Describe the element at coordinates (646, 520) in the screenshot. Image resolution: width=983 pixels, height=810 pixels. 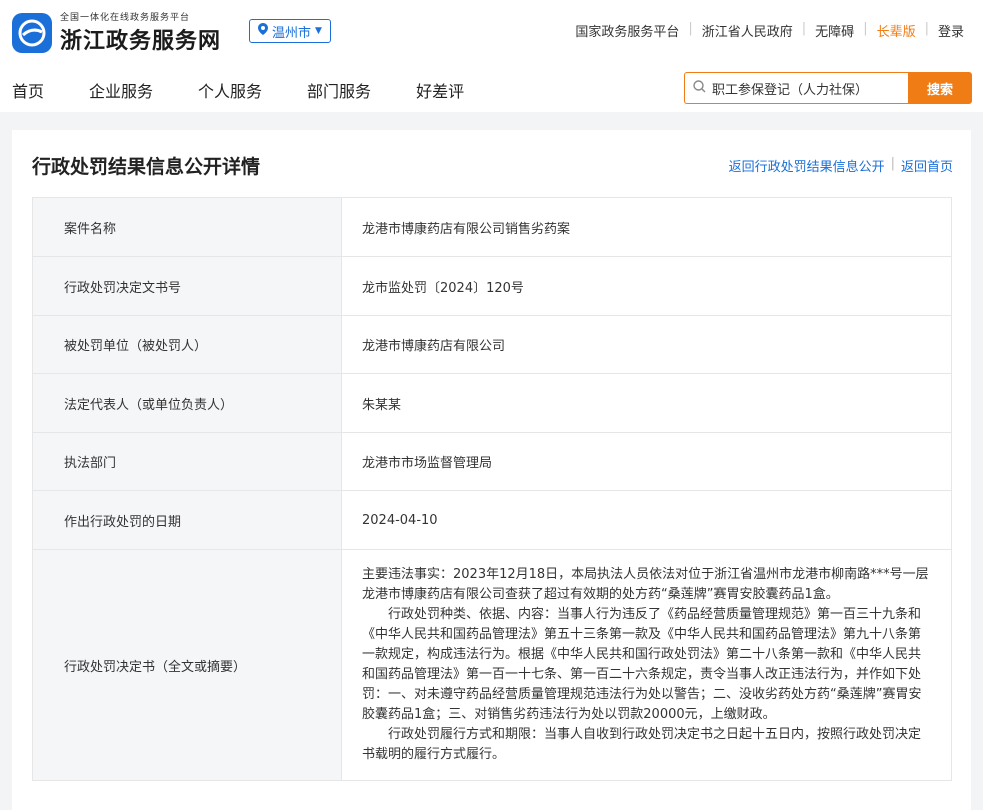
I see `row-value: 2024-04-10` at that location.